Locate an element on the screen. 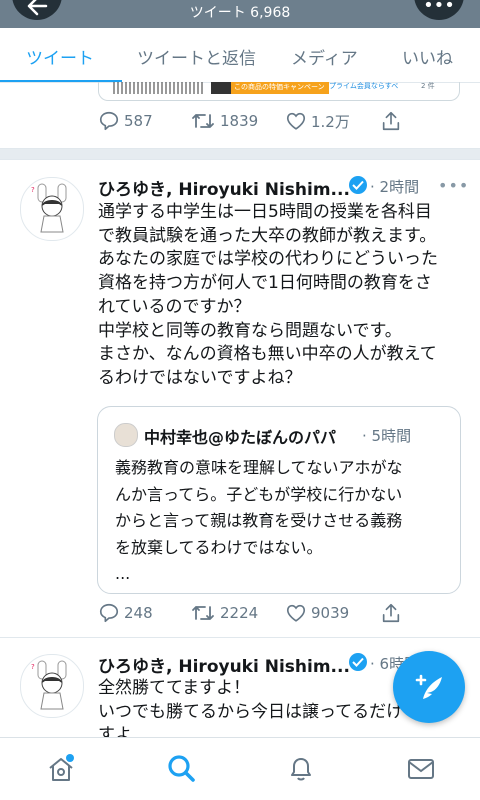  reply-button: 587 is located at coordinates (125, 121).